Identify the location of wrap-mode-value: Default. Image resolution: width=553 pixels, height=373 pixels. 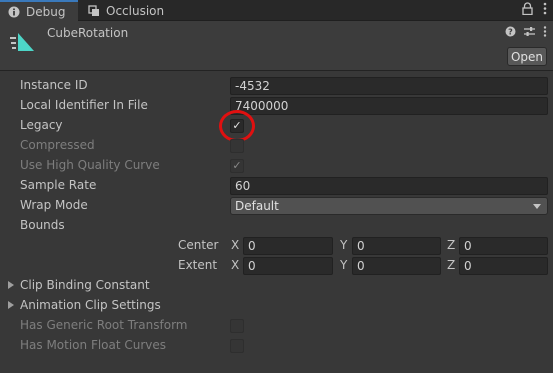
(257, 206).